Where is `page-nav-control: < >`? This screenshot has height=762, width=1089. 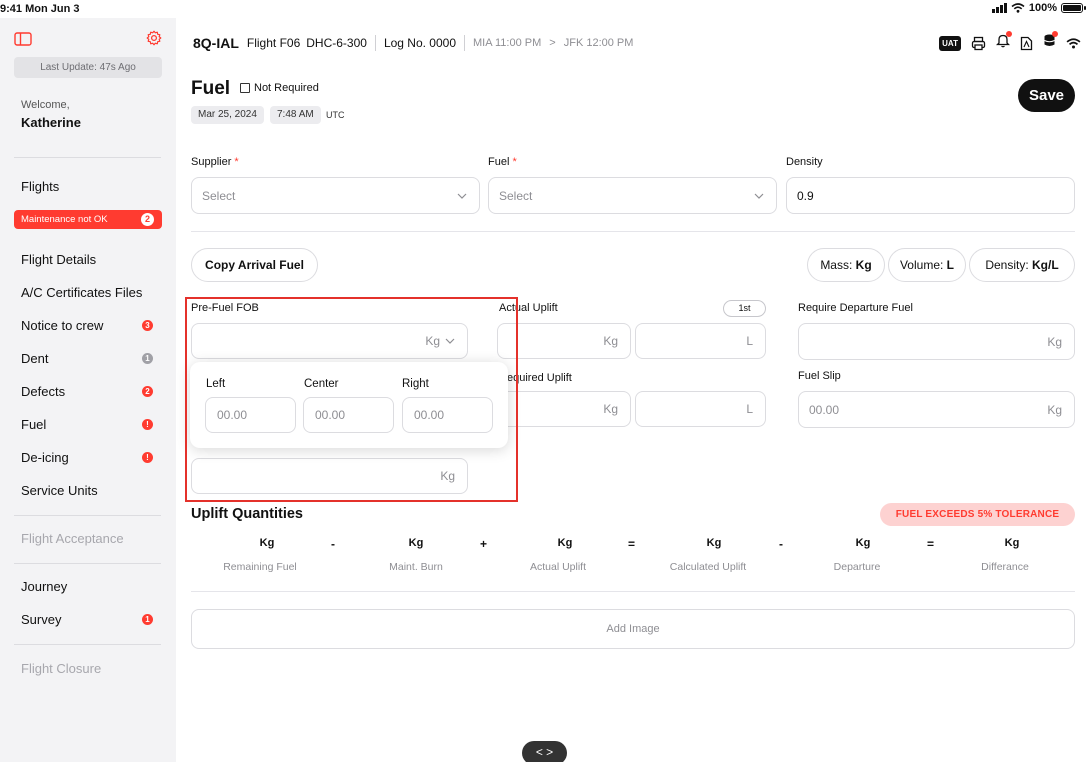 page-nav-control: < > is located at coordinates (544, 751).